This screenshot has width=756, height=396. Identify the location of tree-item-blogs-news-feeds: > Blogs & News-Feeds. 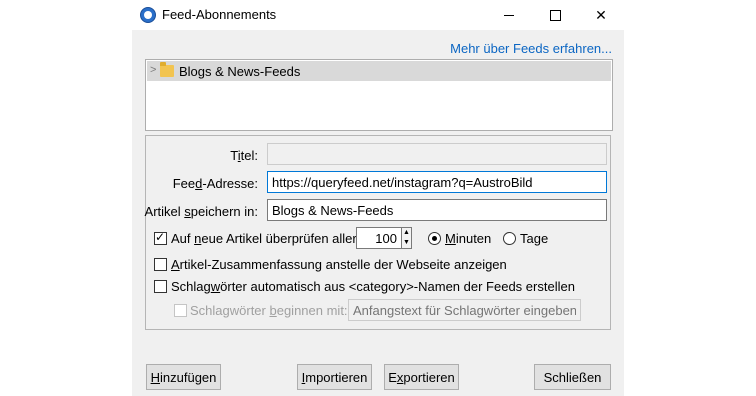
(379, 71).